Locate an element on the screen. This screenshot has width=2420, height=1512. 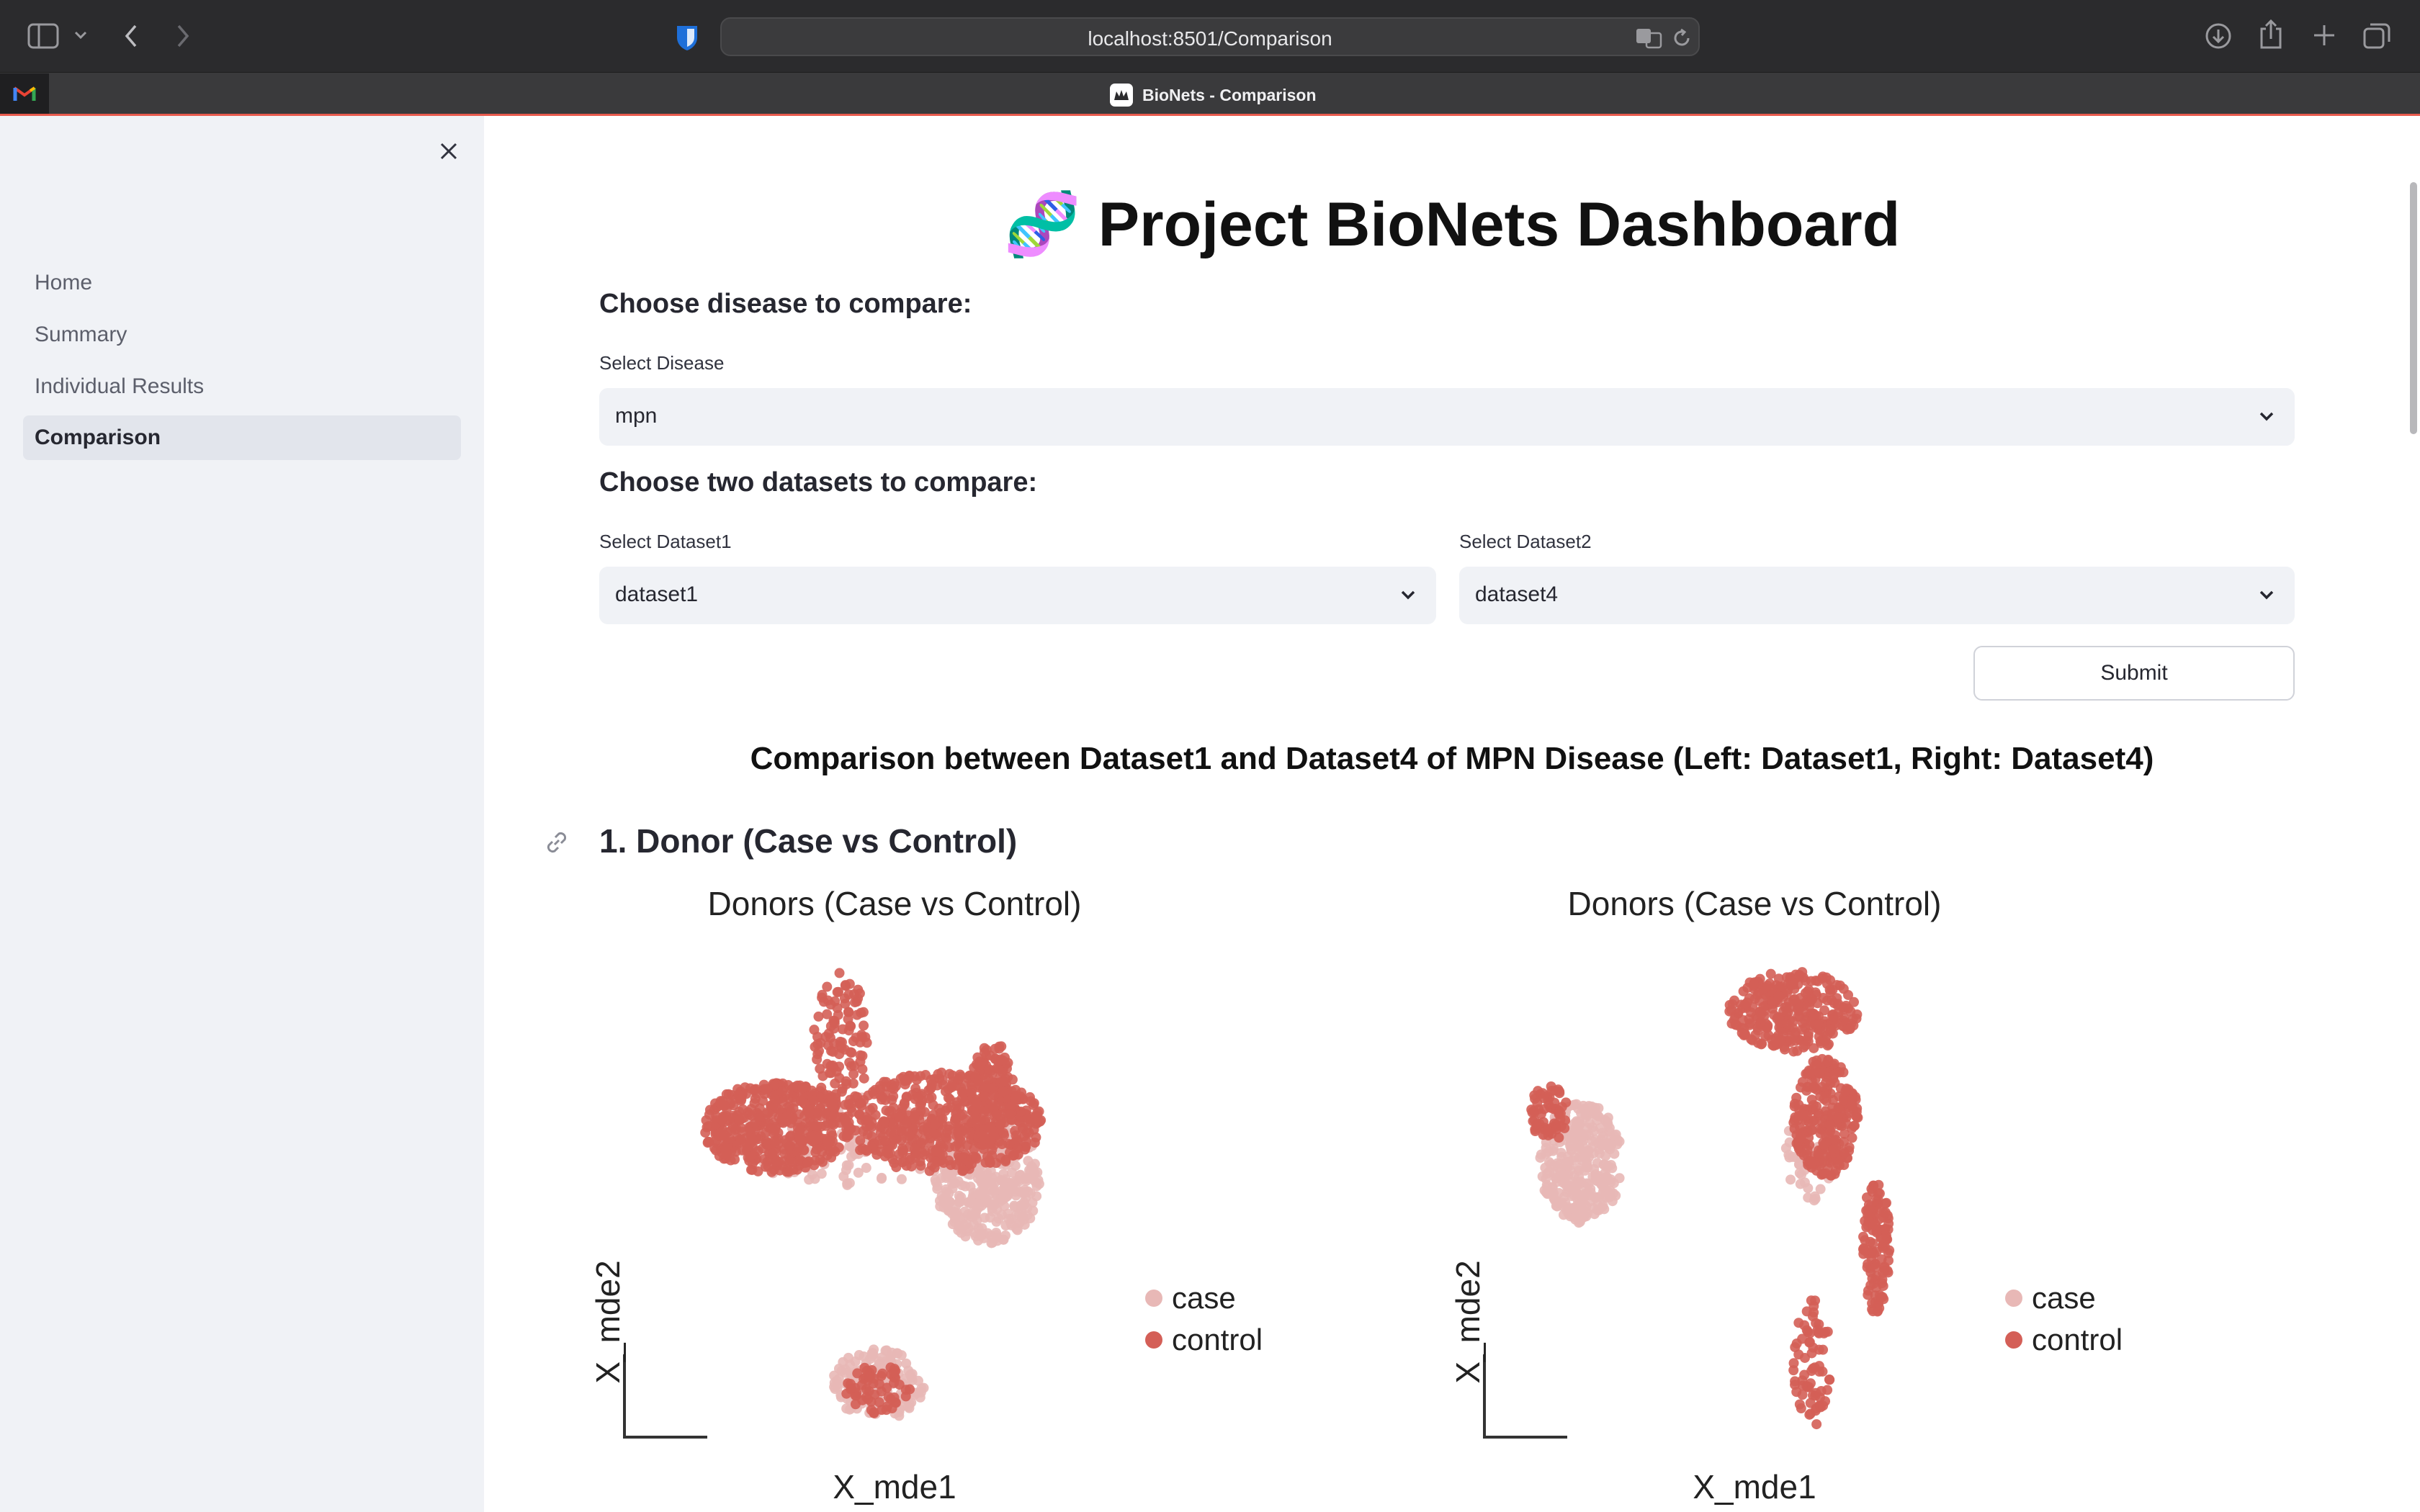
new-tab-icon is located at coordinates (2324, 35).